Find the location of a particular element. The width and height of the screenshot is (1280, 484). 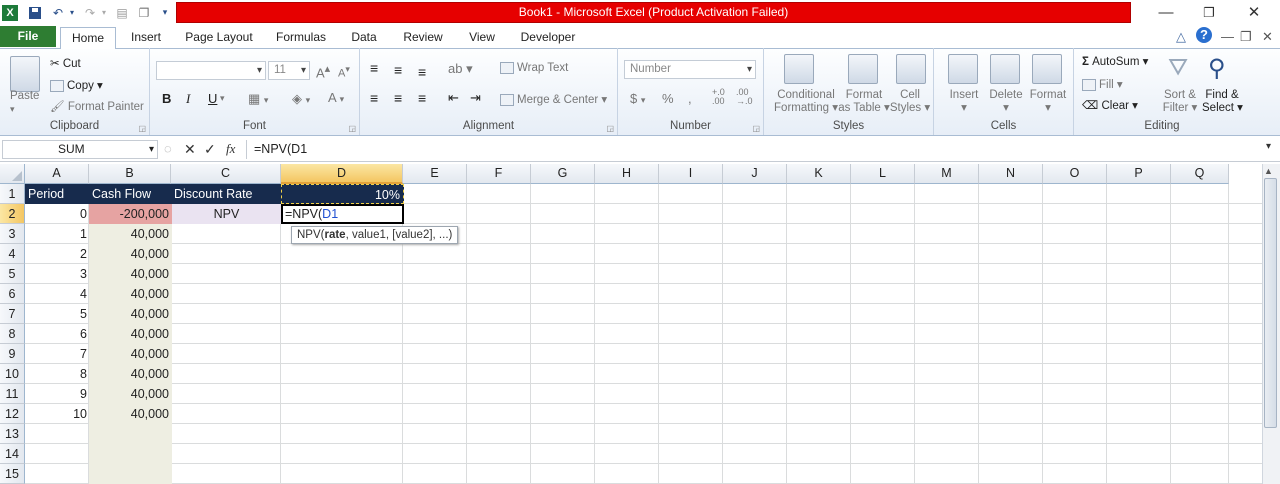

column-header-p: P is located at coordinates (1139, 174).